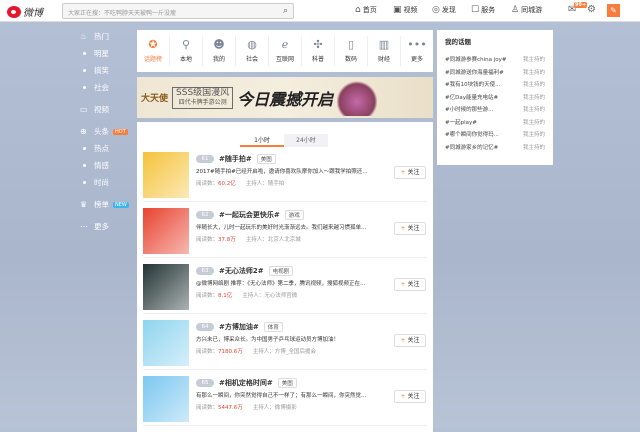 Image resolution: width=640 pixels, height=432 pixels. What do you see at coordinates (205, 271) in the screenshot?
I see `rank-badge: 63` at bounding box center [205, 271].